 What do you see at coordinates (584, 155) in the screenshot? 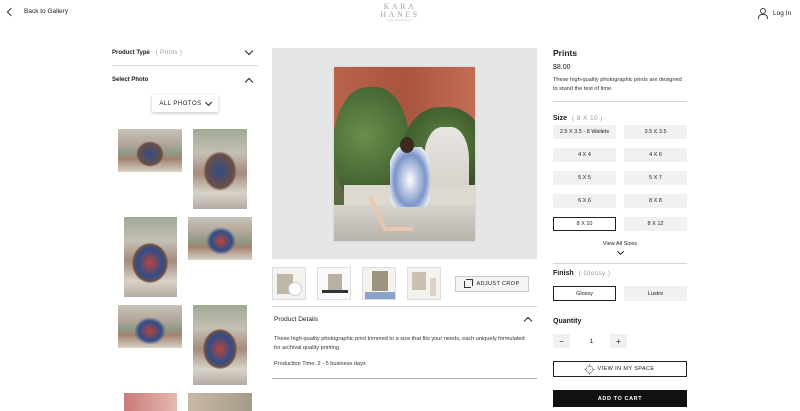
I see `size-option: 4 X 4` at bounding box center [584, 155].